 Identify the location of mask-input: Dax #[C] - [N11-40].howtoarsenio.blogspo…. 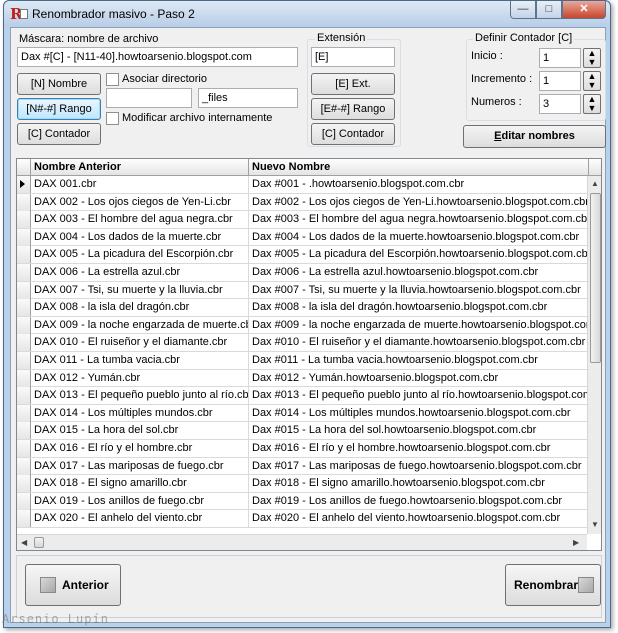
(157, 57).